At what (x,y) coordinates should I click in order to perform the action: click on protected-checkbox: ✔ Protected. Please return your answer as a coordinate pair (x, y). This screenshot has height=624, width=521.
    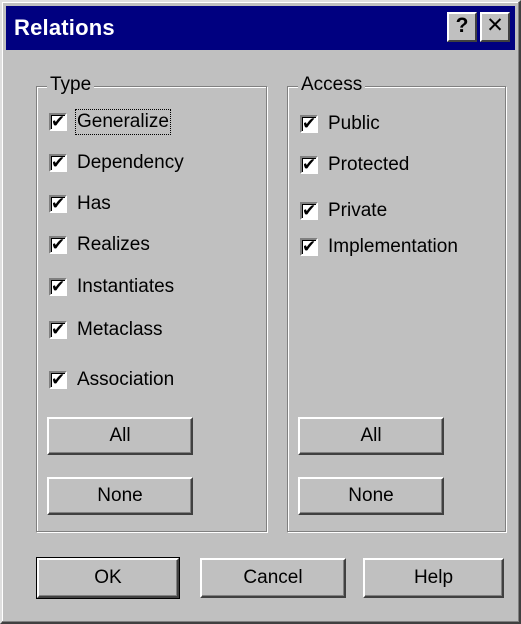
    Looking at the image, I should click on (354, 165).